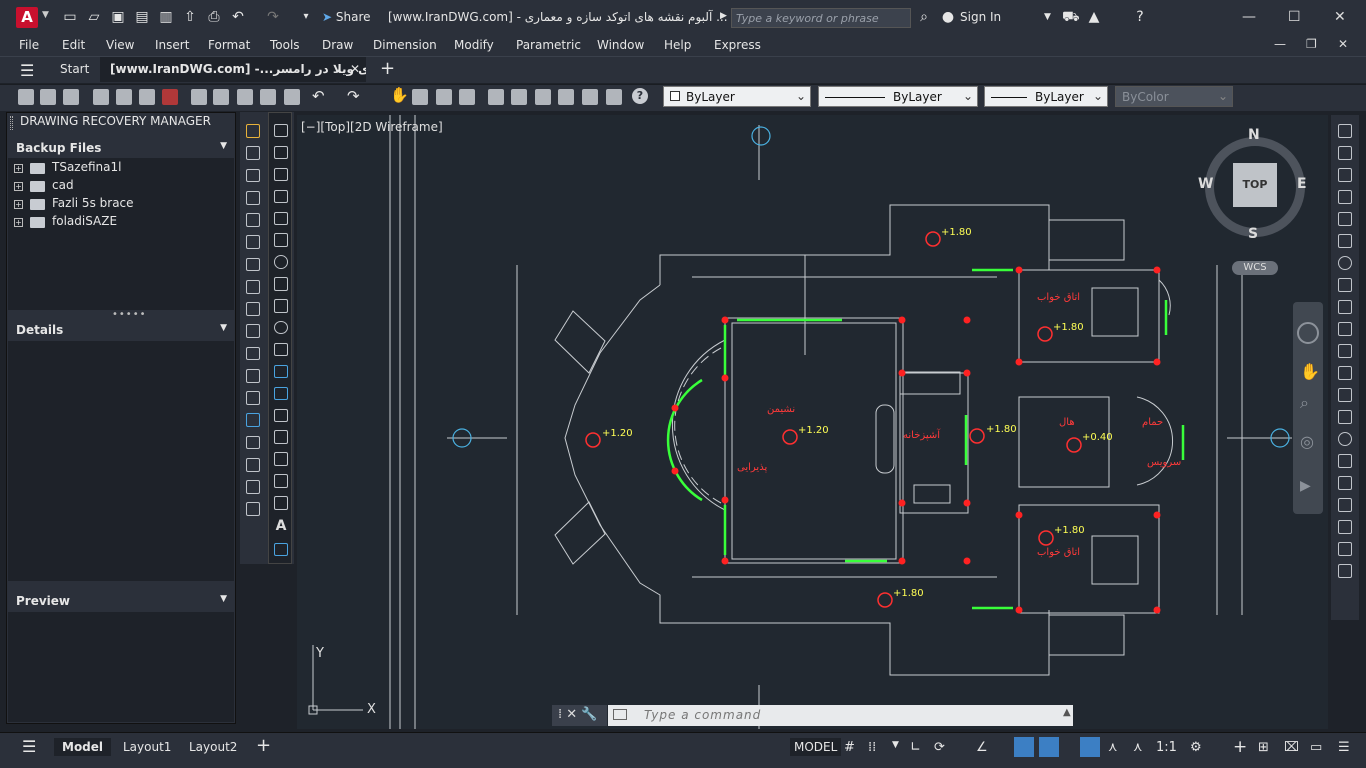 The width and height of the screenshot is (1366, 768). Describe the element at coordinates (281, 526) in the screenshot. I see `mtext-icon: A` at that location.